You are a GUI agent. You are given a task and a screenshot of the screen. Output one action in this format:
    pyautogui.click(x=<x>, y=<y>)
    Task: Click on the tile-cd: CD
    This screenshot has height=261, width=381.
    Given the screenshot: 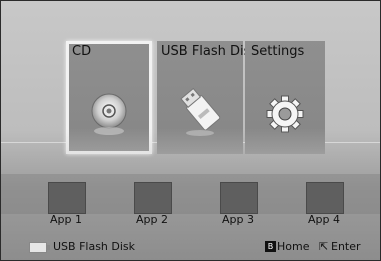 What is the action you would take?
    pyautogui.click(x=109, y=97)
    